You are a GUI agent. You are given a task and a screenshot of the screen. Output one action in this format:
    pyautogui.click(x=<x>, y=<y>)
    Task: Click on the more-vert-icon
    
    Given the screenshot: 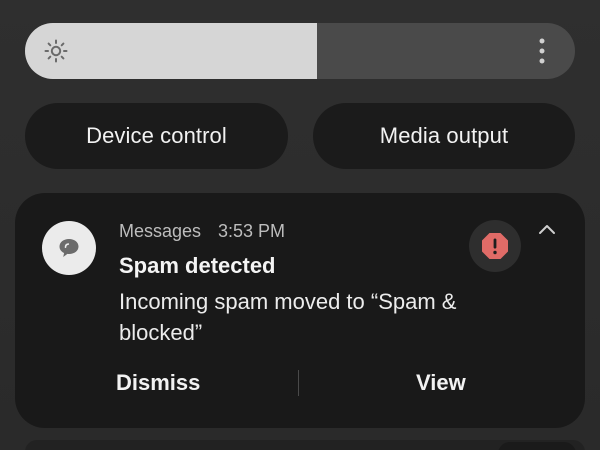 What is the action you would take?
    pyautogui.click(x=542, y=51)
    